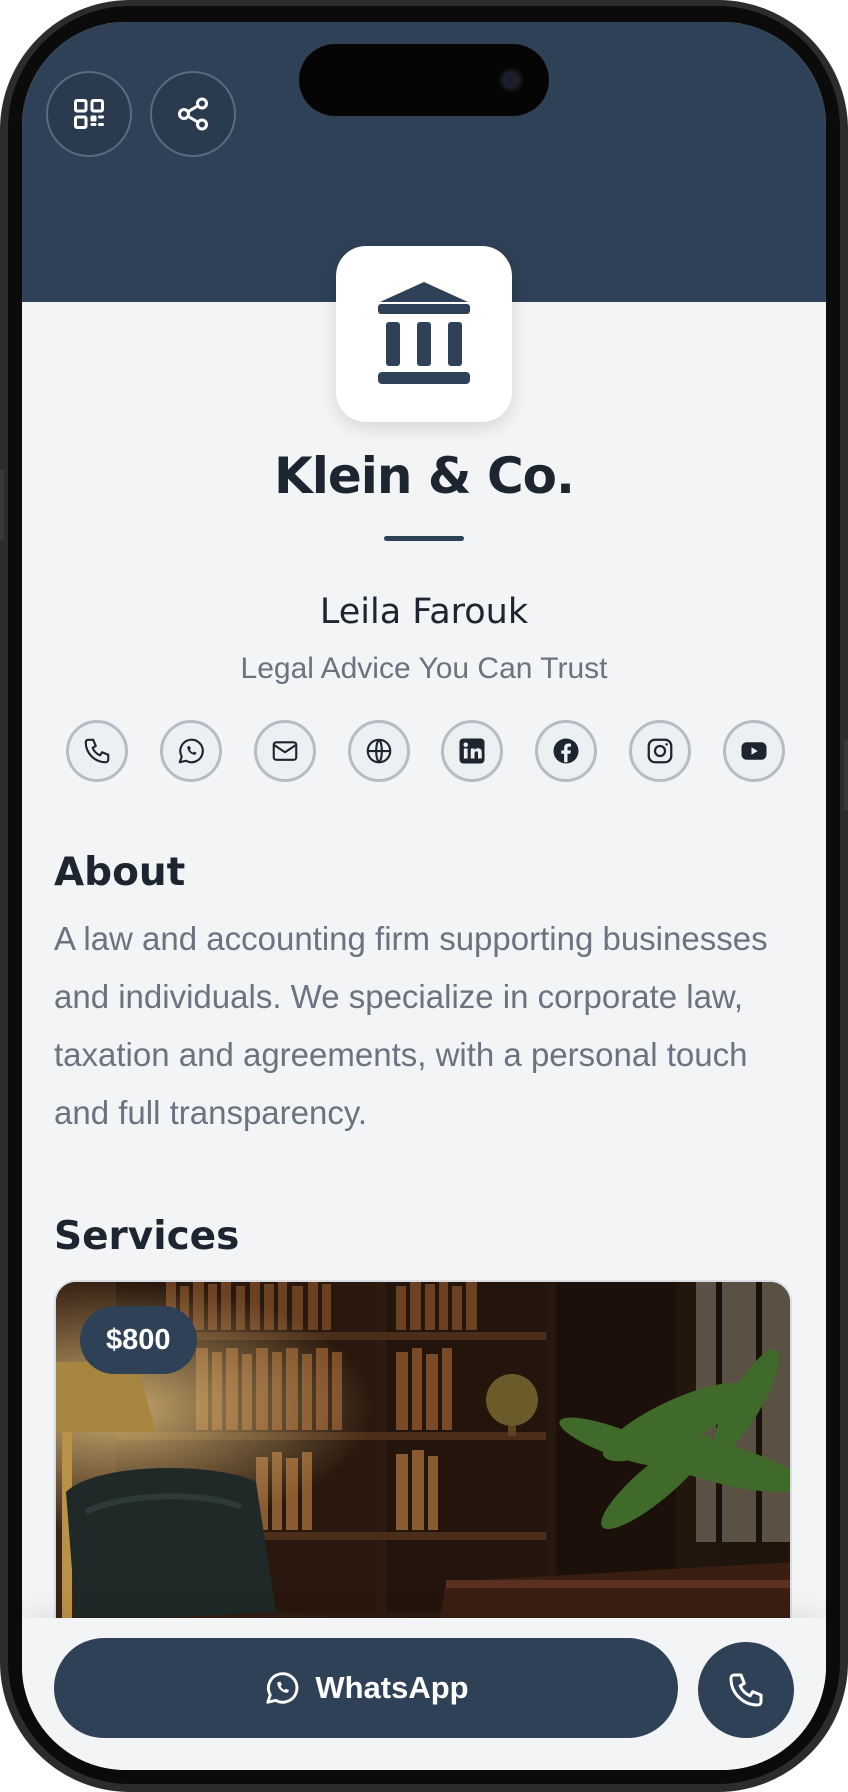 This screenshot has width=848, height=1792. I want to click on dynamic-island, so click(424, 80).